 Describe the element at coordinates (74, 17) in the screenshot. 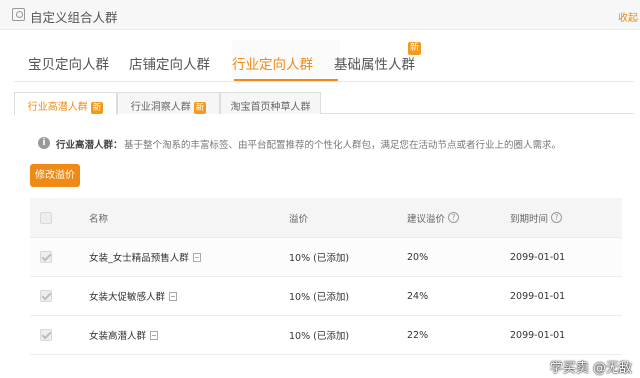

I see `panel-title: 自定义组合人群` at that location.